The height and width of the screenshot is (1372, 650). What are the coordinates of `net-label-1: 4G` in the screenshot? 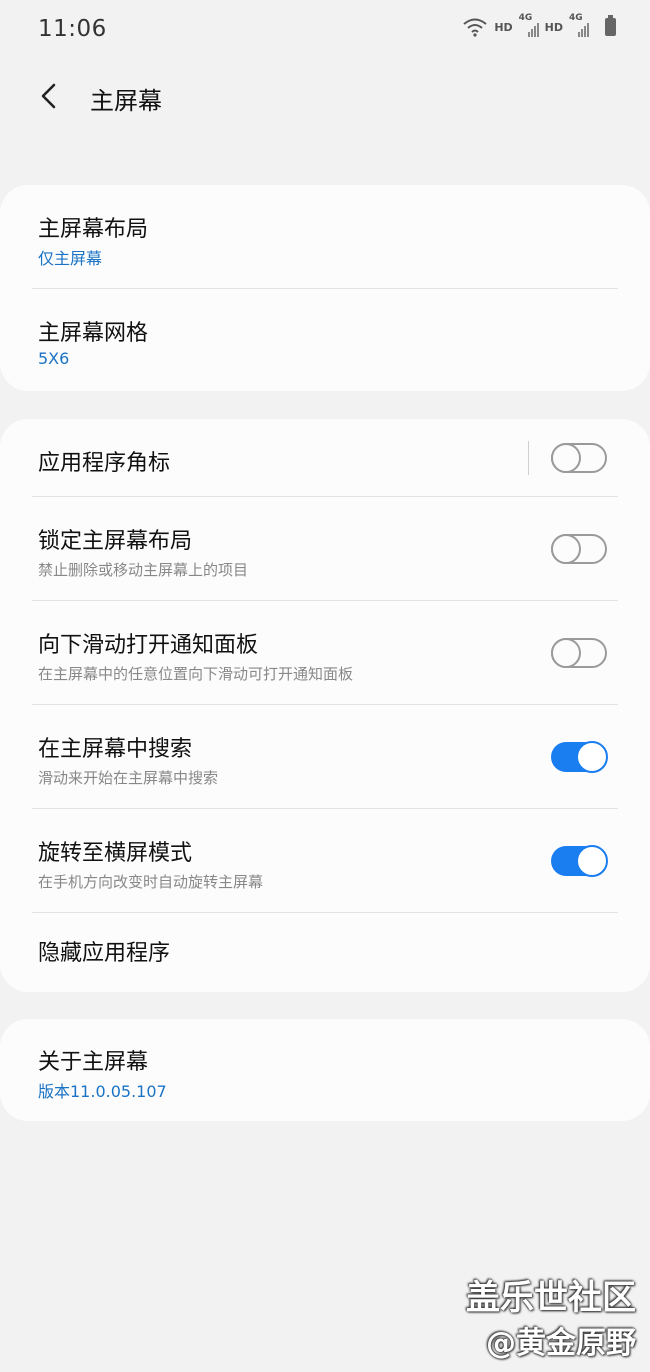 It's located at (525, 18).